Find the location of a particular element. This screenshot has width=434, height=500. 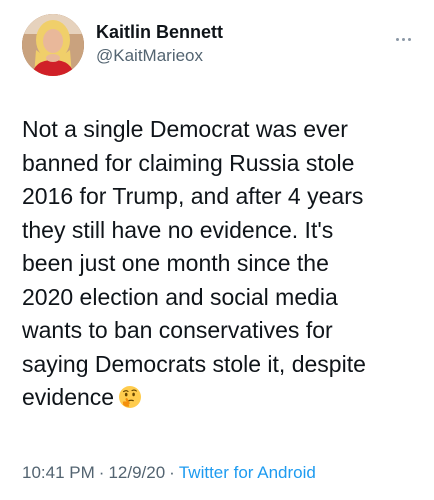

more-horizontal-icon is located at coordinates (407, 34).